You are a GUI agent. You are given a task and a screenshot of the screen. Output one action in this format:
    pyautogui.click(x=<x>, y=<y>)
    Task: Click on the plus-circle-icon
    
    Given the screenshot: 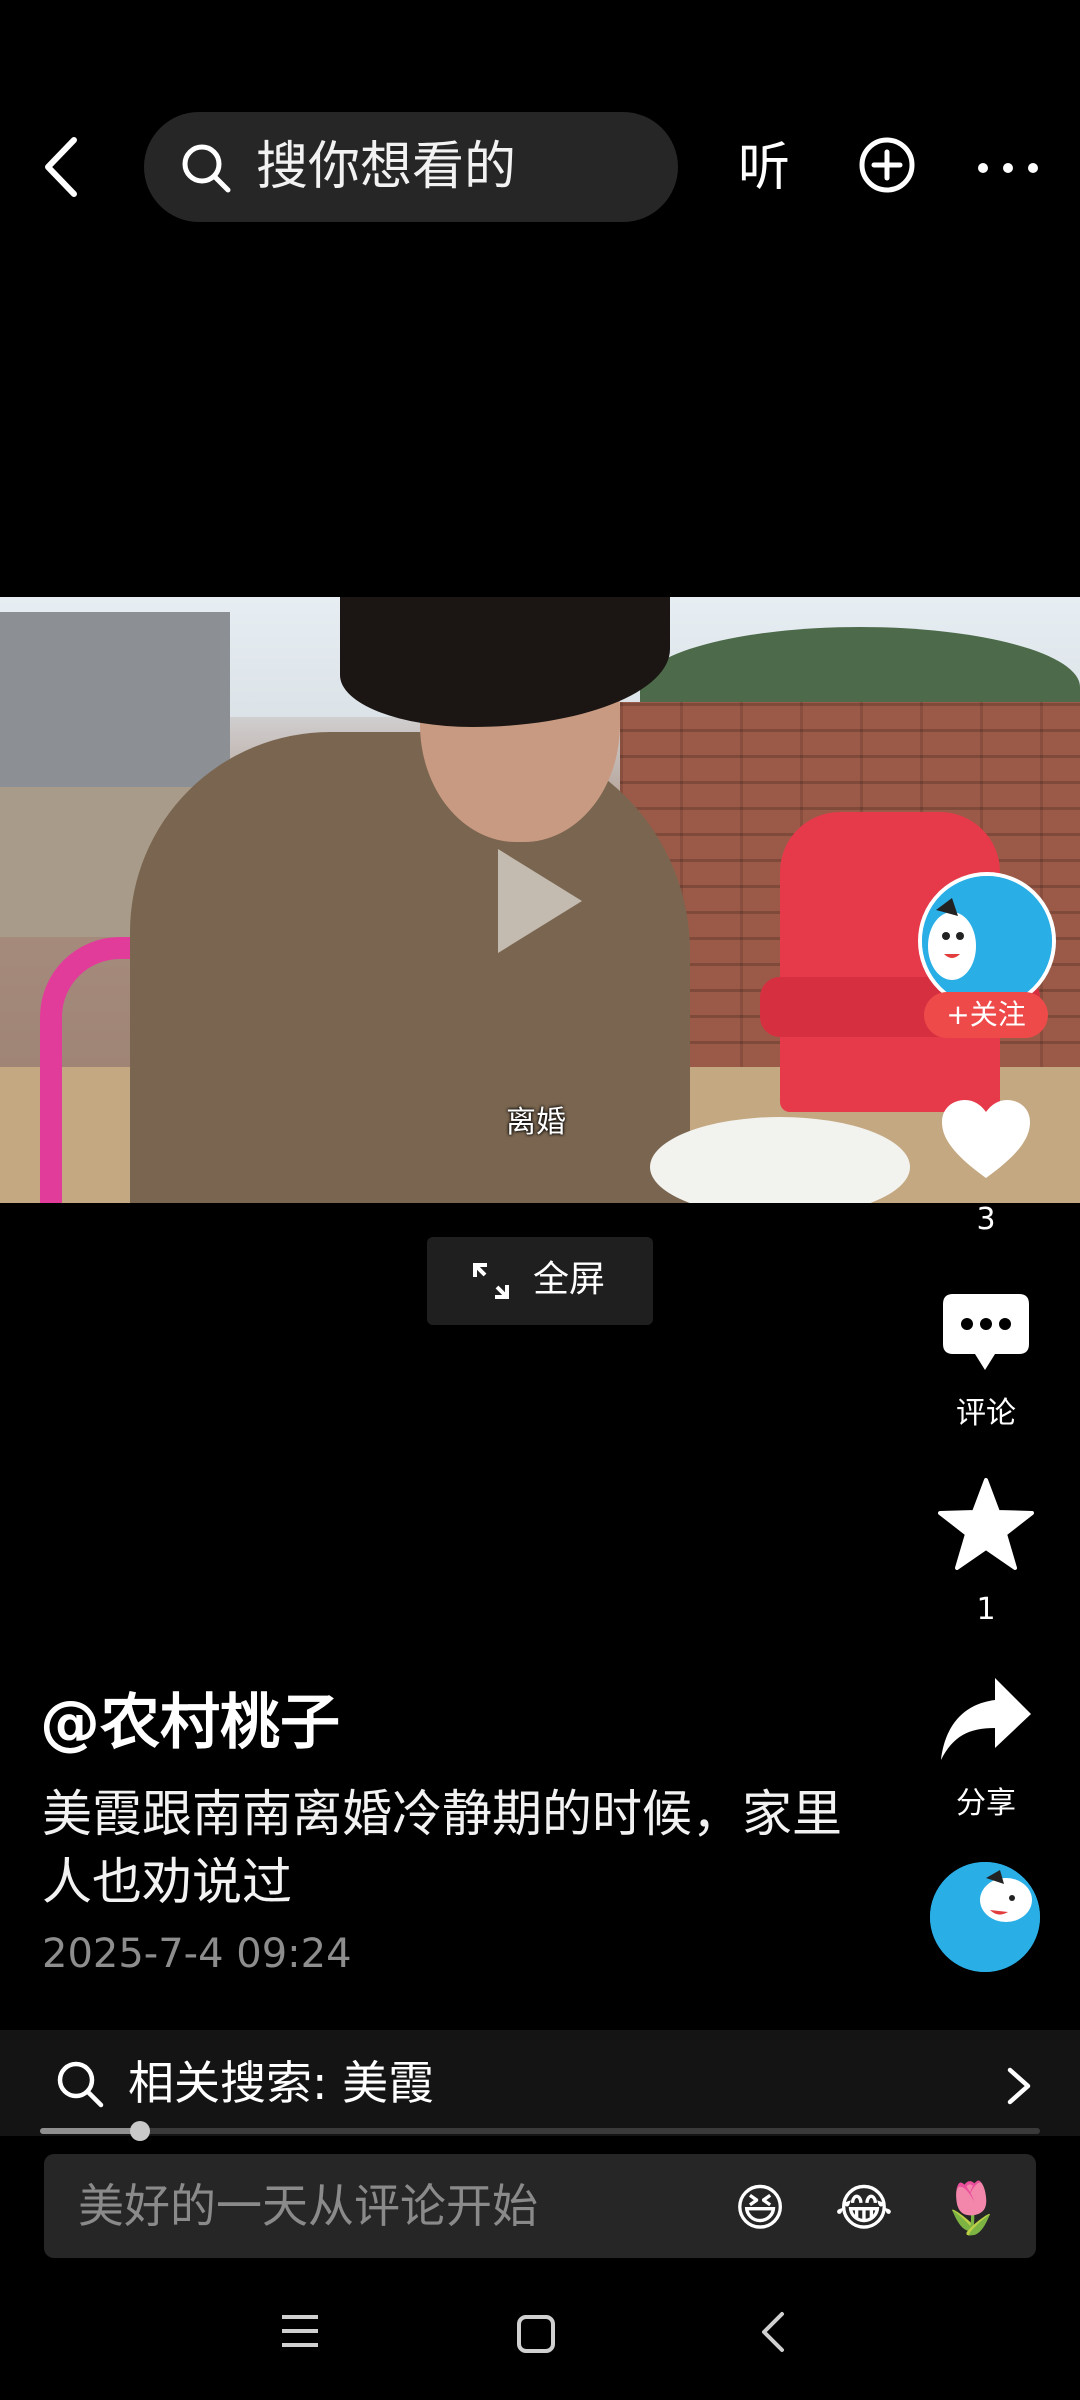 What is the action you would take?
    pyautogui.click(x=887, y=165)
    